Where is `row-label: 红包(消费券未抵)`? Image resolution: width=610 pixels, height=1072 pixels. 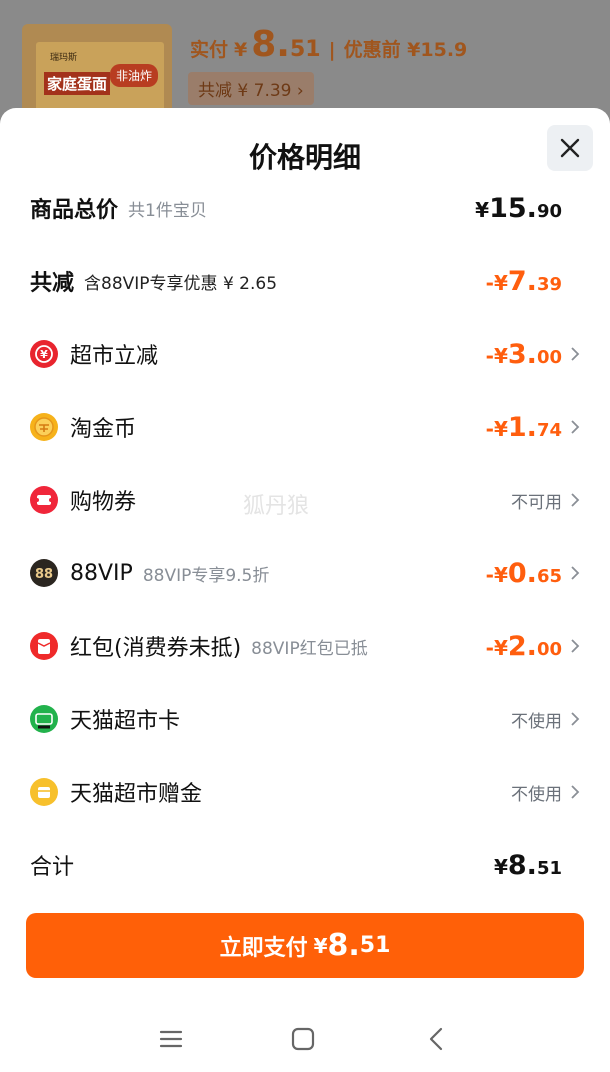
row-label: 红包(消费券未抵) is located at coordinates (156, 648).